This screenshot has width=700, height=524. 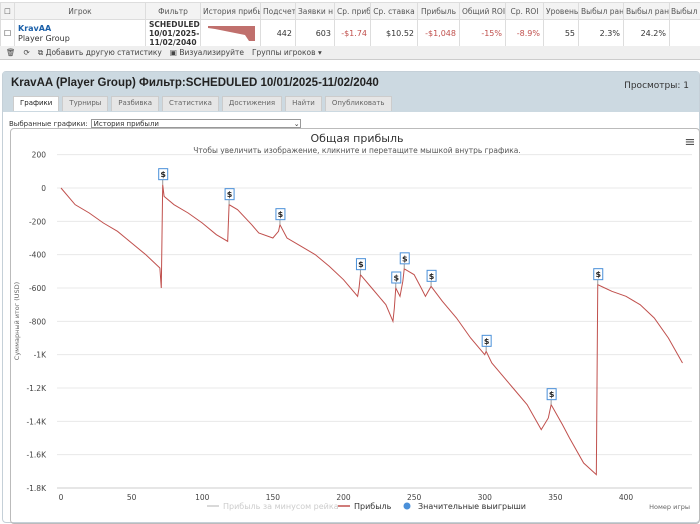 What do you see at coordinates (37, 221) in the screenshot?
I see `y-tick-label: -200` at bounding box center [37, 221].